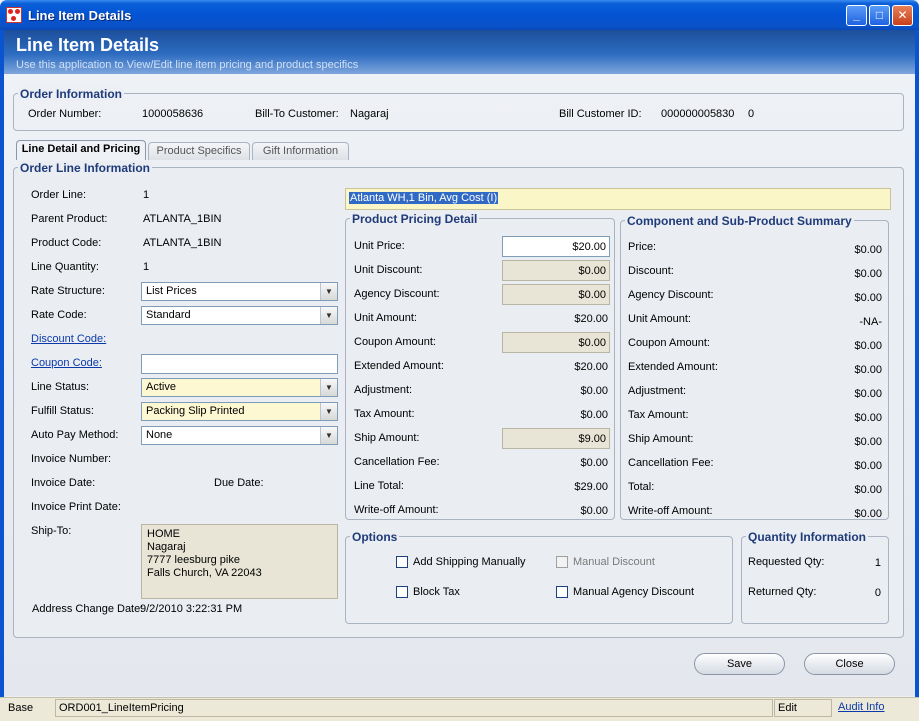 This screenshot has height=721, width=919. Describe the element at coordinates (402, 562) in the screenshot. I see `add-shipping-manually-checkbox` at that location.